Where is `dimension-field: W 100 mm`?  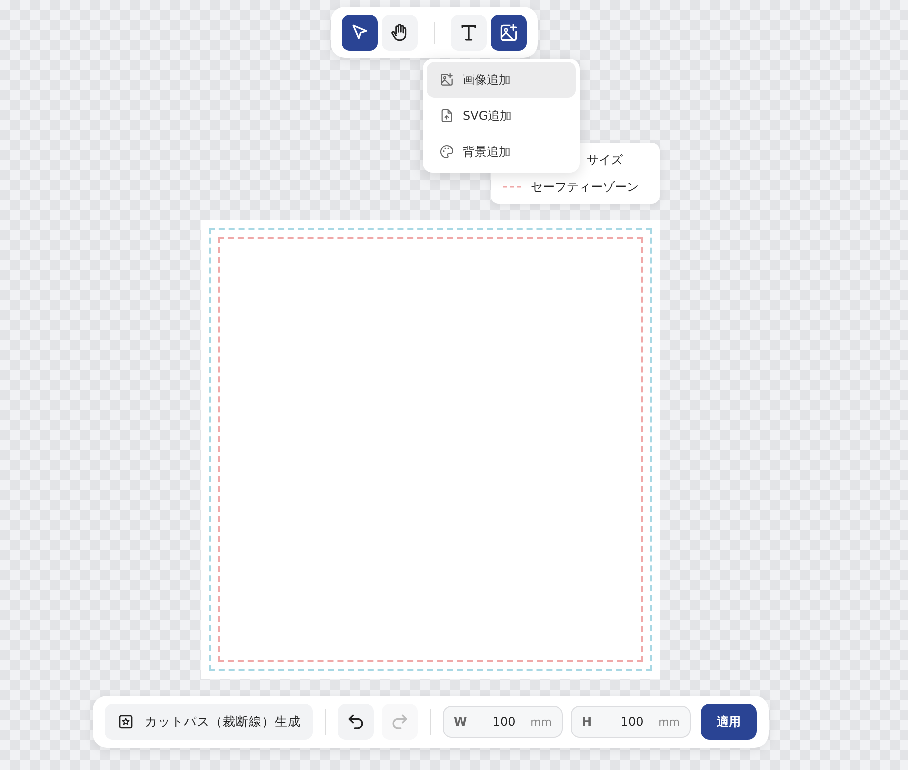 dimension-field: W 100 mm is located at coordinates (503, 722).